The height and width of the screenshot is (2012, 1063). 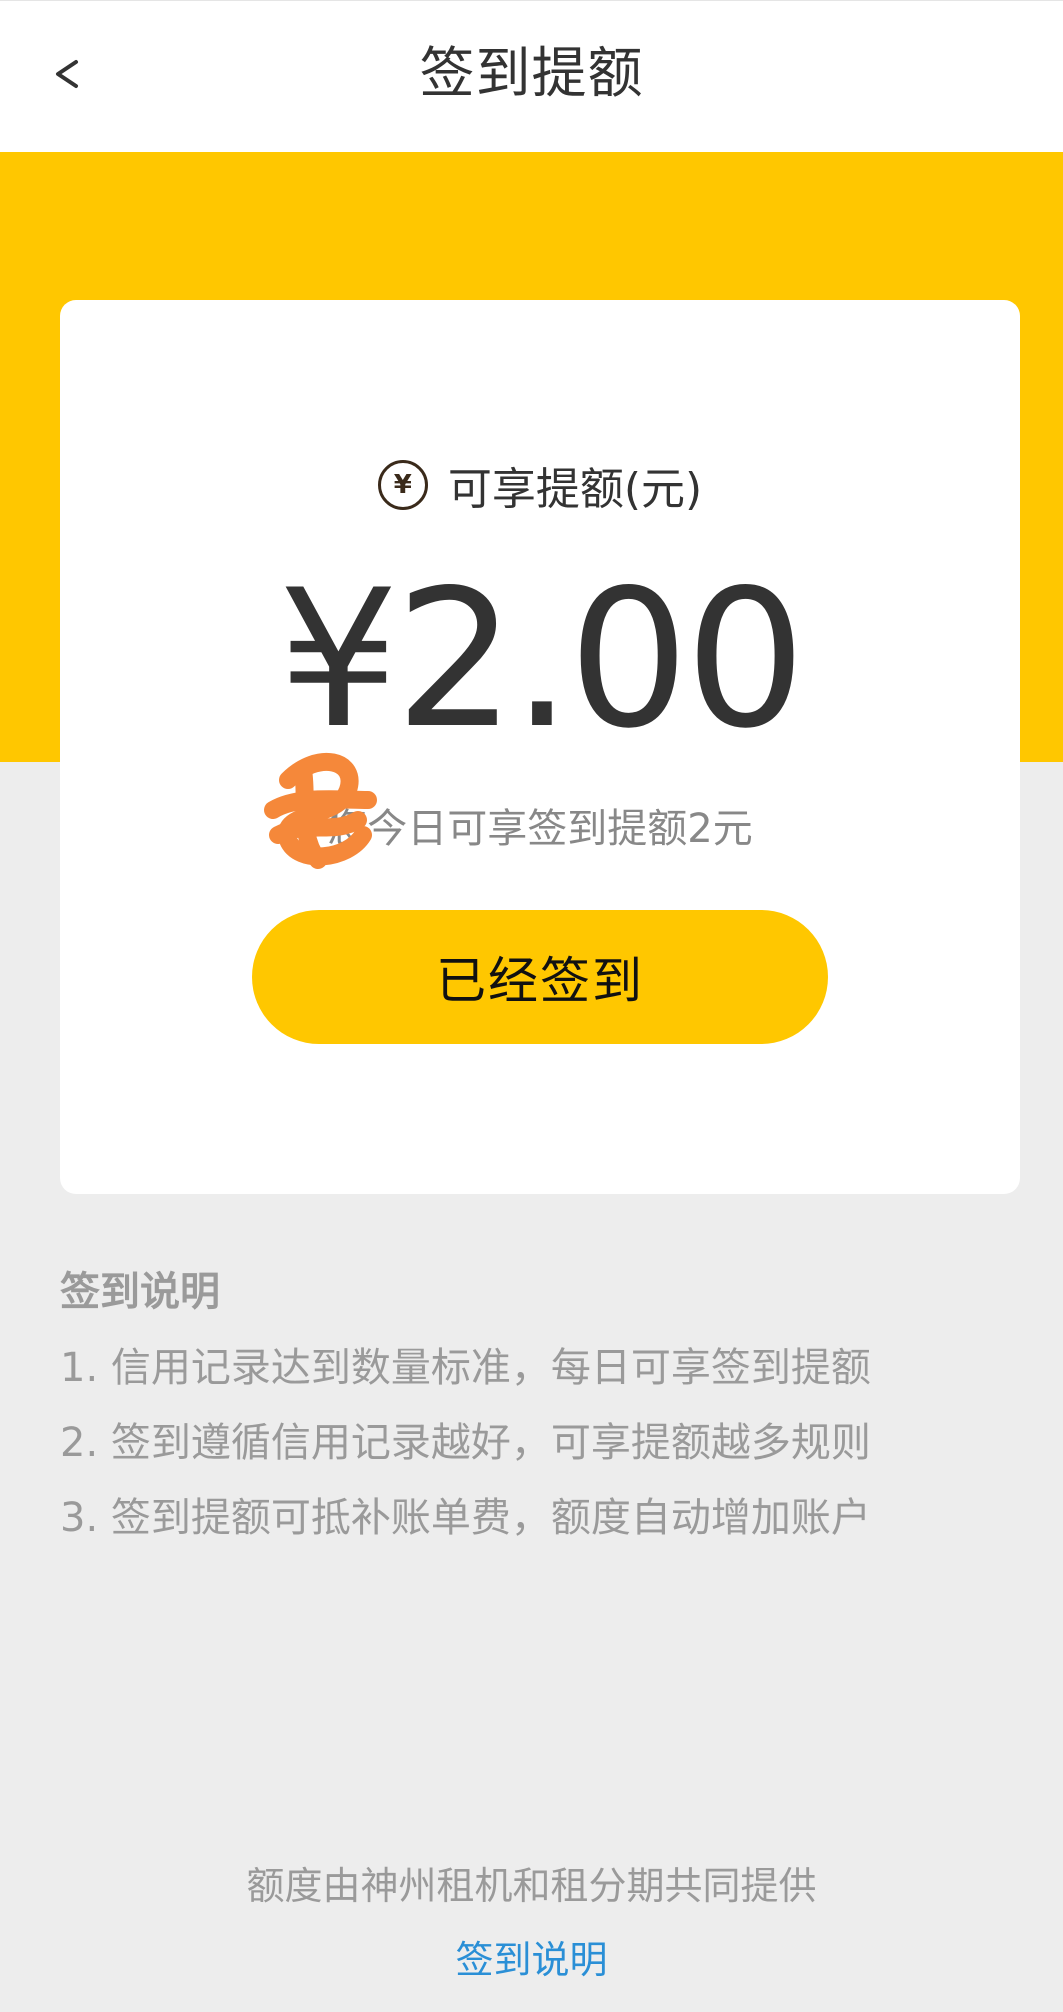 I want to click on notice-row: 您今日可享签到提额2元, so click(x=540, y=825).